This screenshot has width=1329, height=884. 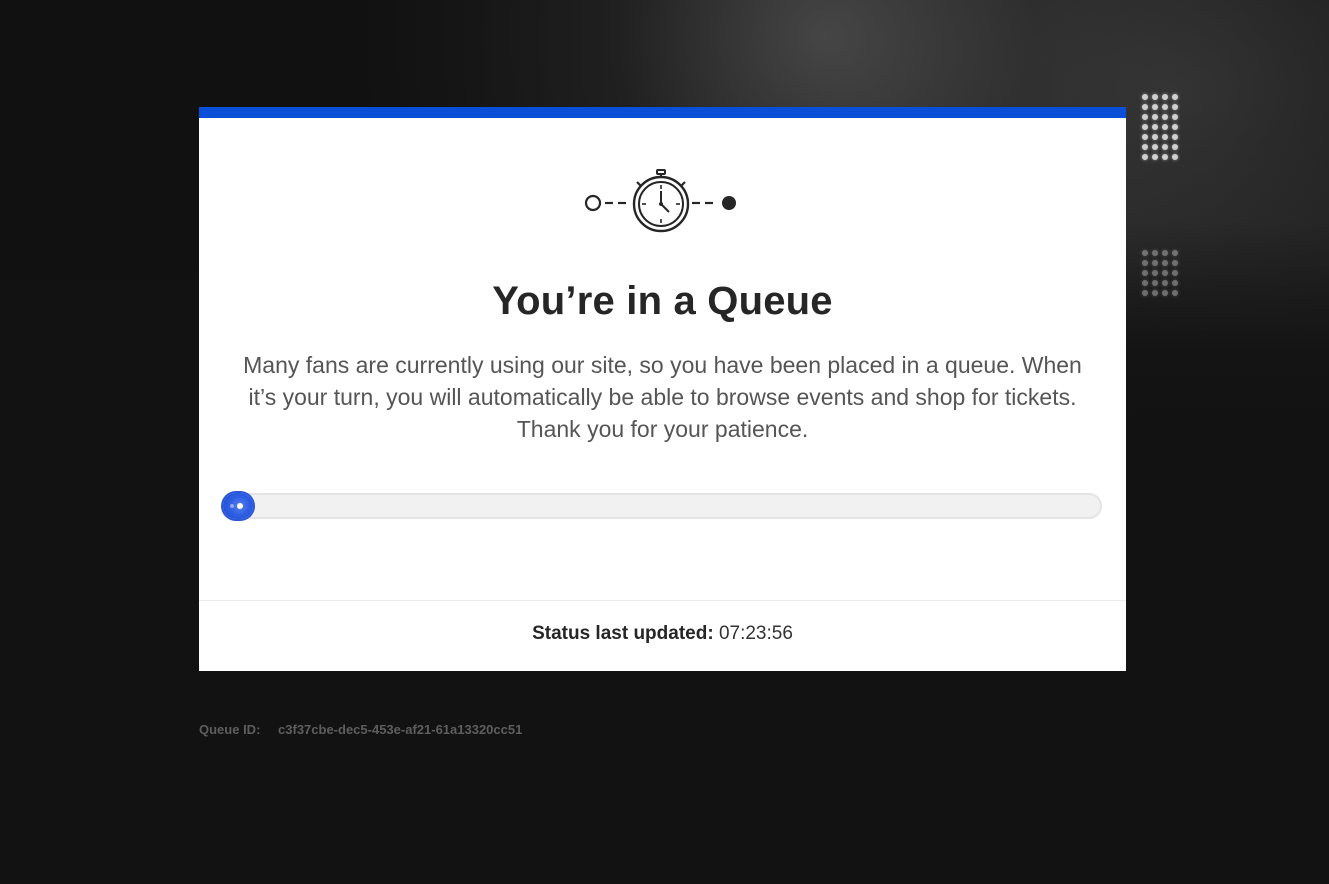 I want to click on stopwatch-progress-icon, so click(x=660, y=201).